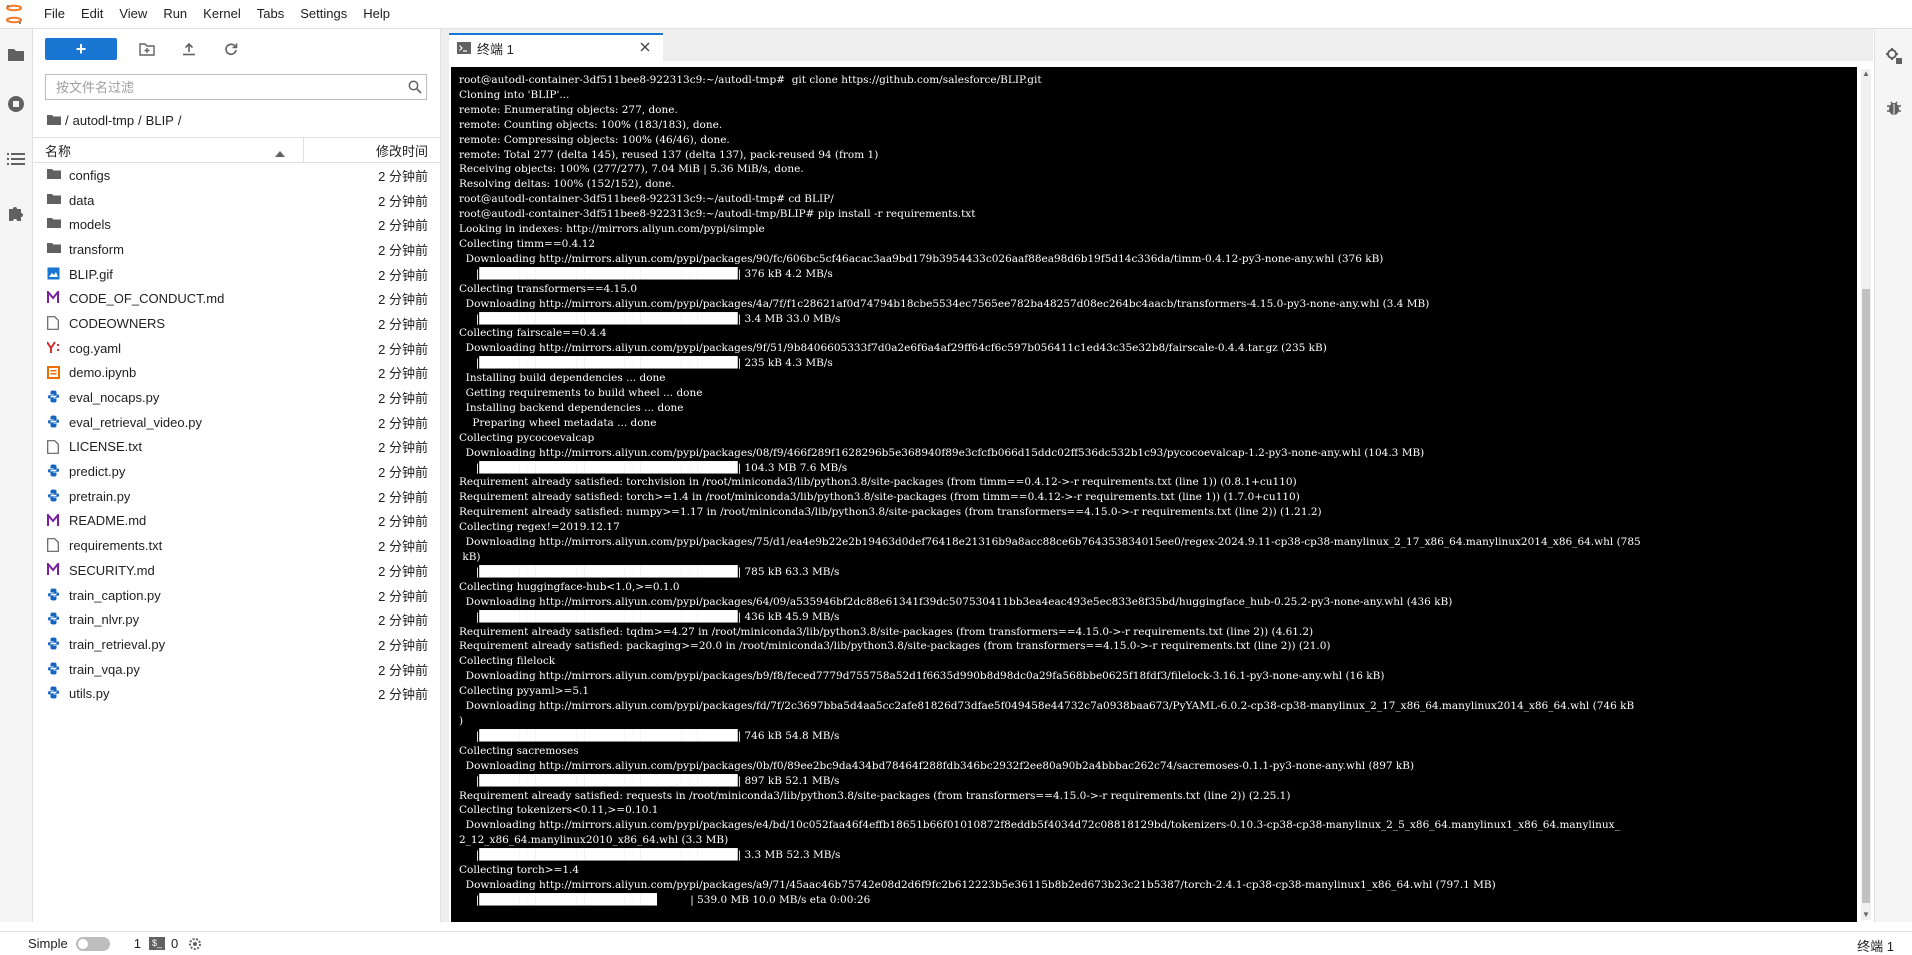 The image size is (1912, 955). Describe the element at coordinates (1866, 915) in the screenshot. I see `scroll-down-icon: ▼` at that location.